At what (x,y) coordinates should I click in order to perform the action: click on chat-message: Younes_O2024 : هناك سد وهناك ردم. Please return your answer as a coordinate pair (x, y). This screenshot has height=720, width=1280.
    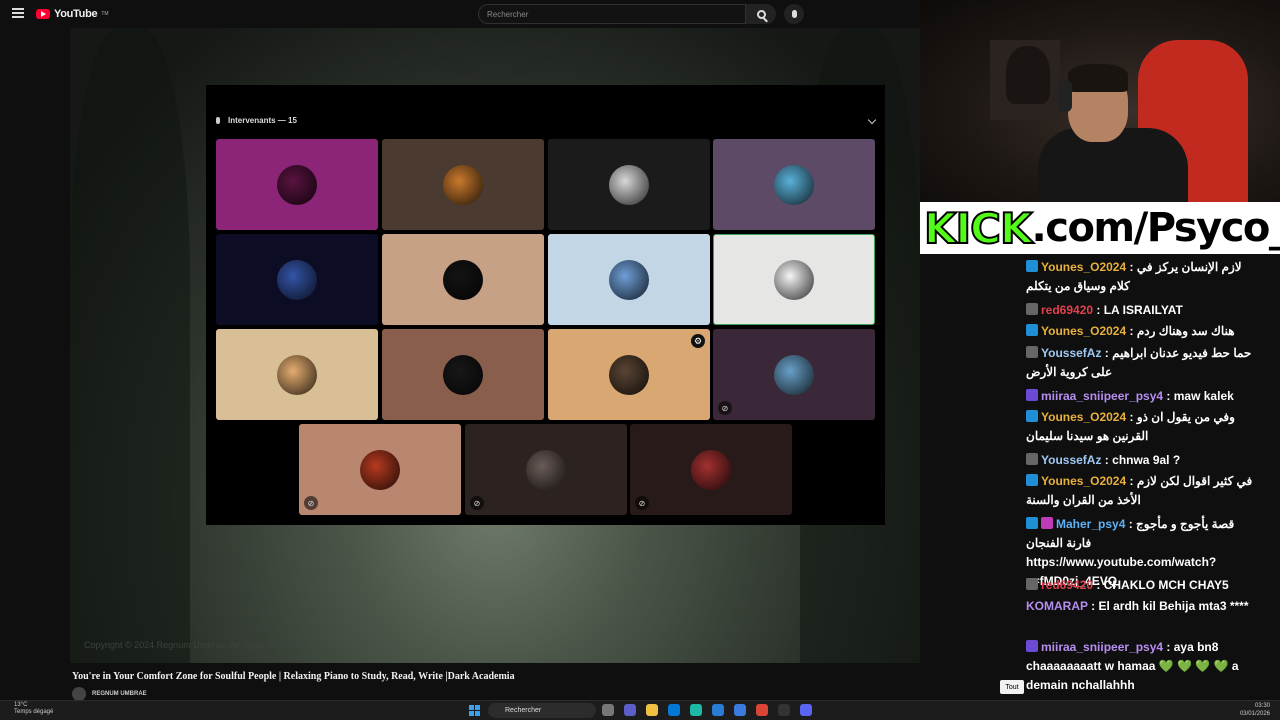
    Looking at the image, I should click on (1142, 331).